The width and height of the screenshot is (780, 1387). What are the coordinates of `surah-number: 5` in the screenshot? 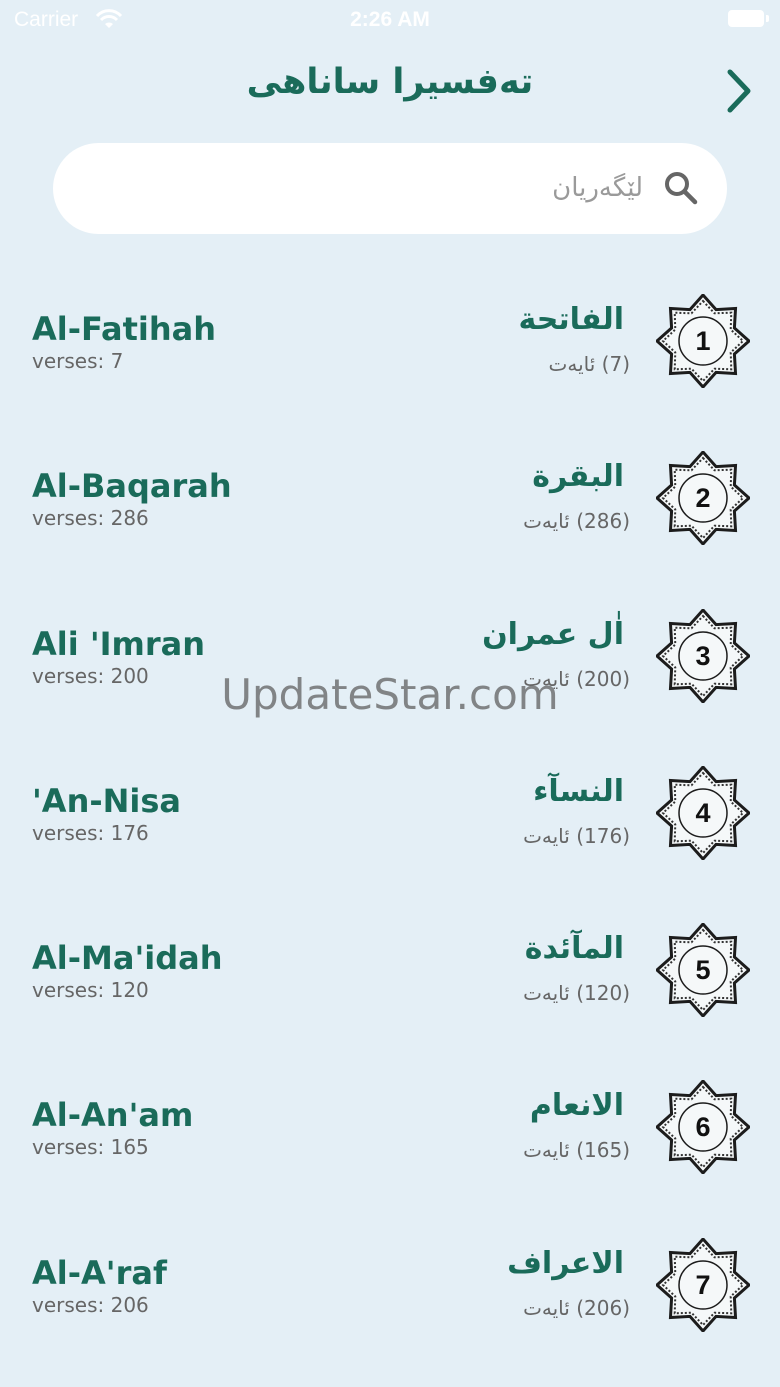 It's located at (703, 970).